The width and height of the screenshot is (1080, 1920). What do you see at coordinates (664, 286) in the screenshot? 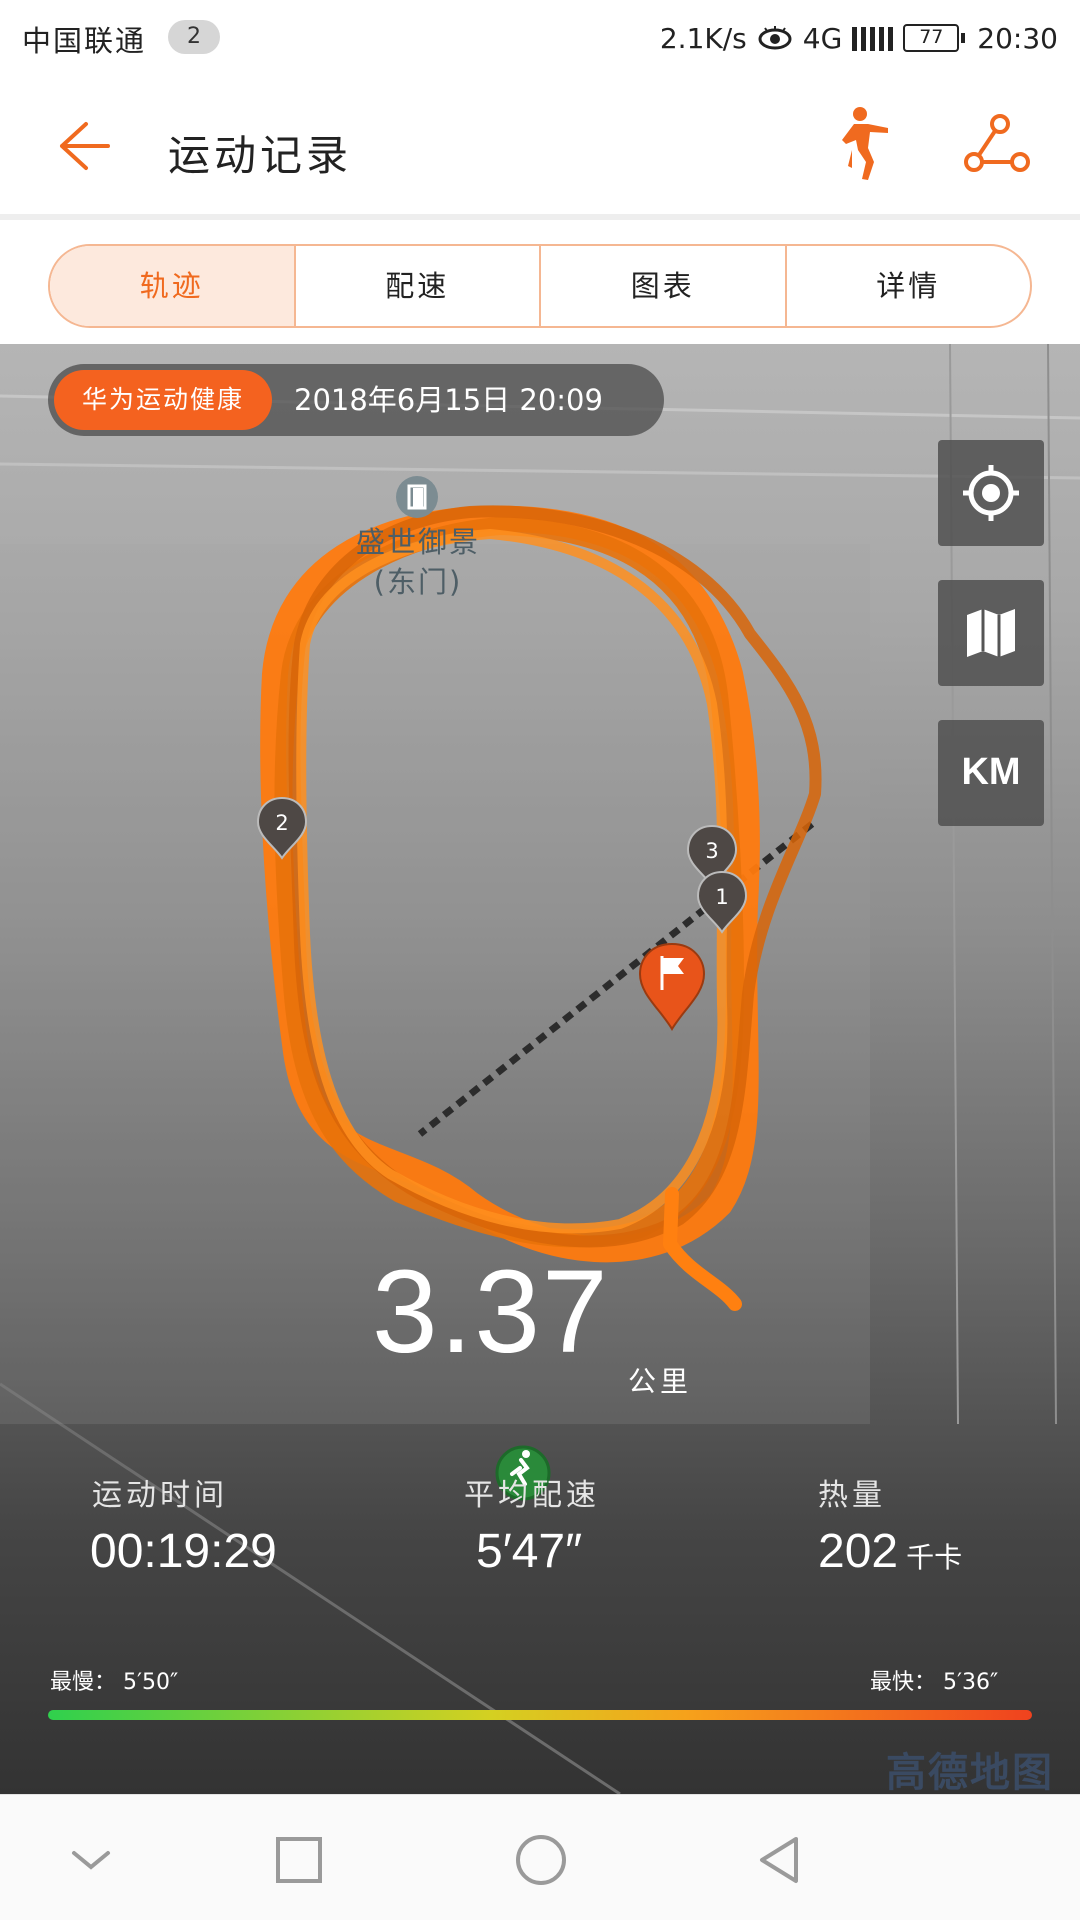
I see `tab-chart: 图表` at bounding box center [664, 286].